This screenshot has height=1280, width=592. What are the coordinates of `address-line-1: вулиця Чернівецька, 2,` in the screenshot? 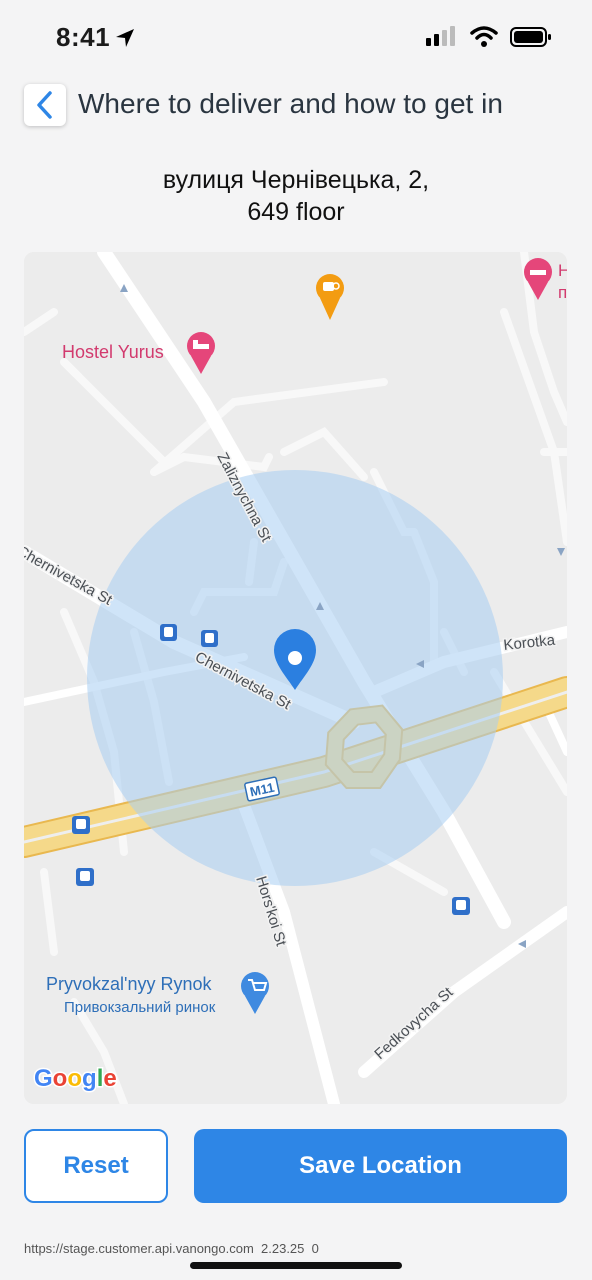 It's located at (296, 180).